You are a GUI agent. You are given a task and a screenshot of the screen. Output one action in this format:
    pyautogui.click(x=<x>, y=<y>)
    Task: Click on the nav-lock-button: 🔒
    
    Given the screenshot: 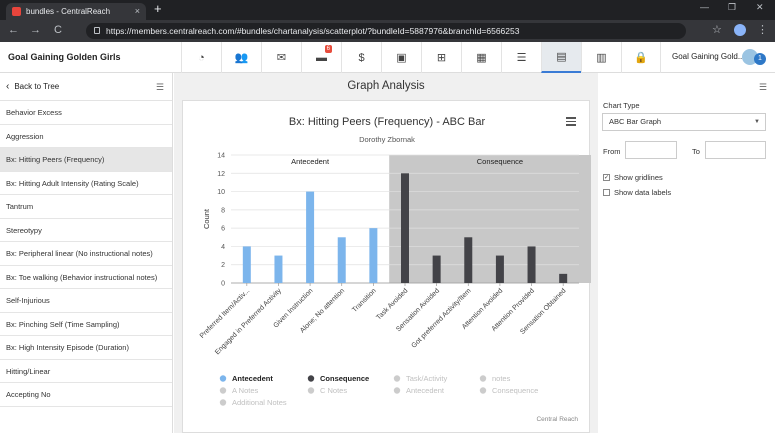 What is the action you would take?
    pyautogui.click(x=641, y=57)
    